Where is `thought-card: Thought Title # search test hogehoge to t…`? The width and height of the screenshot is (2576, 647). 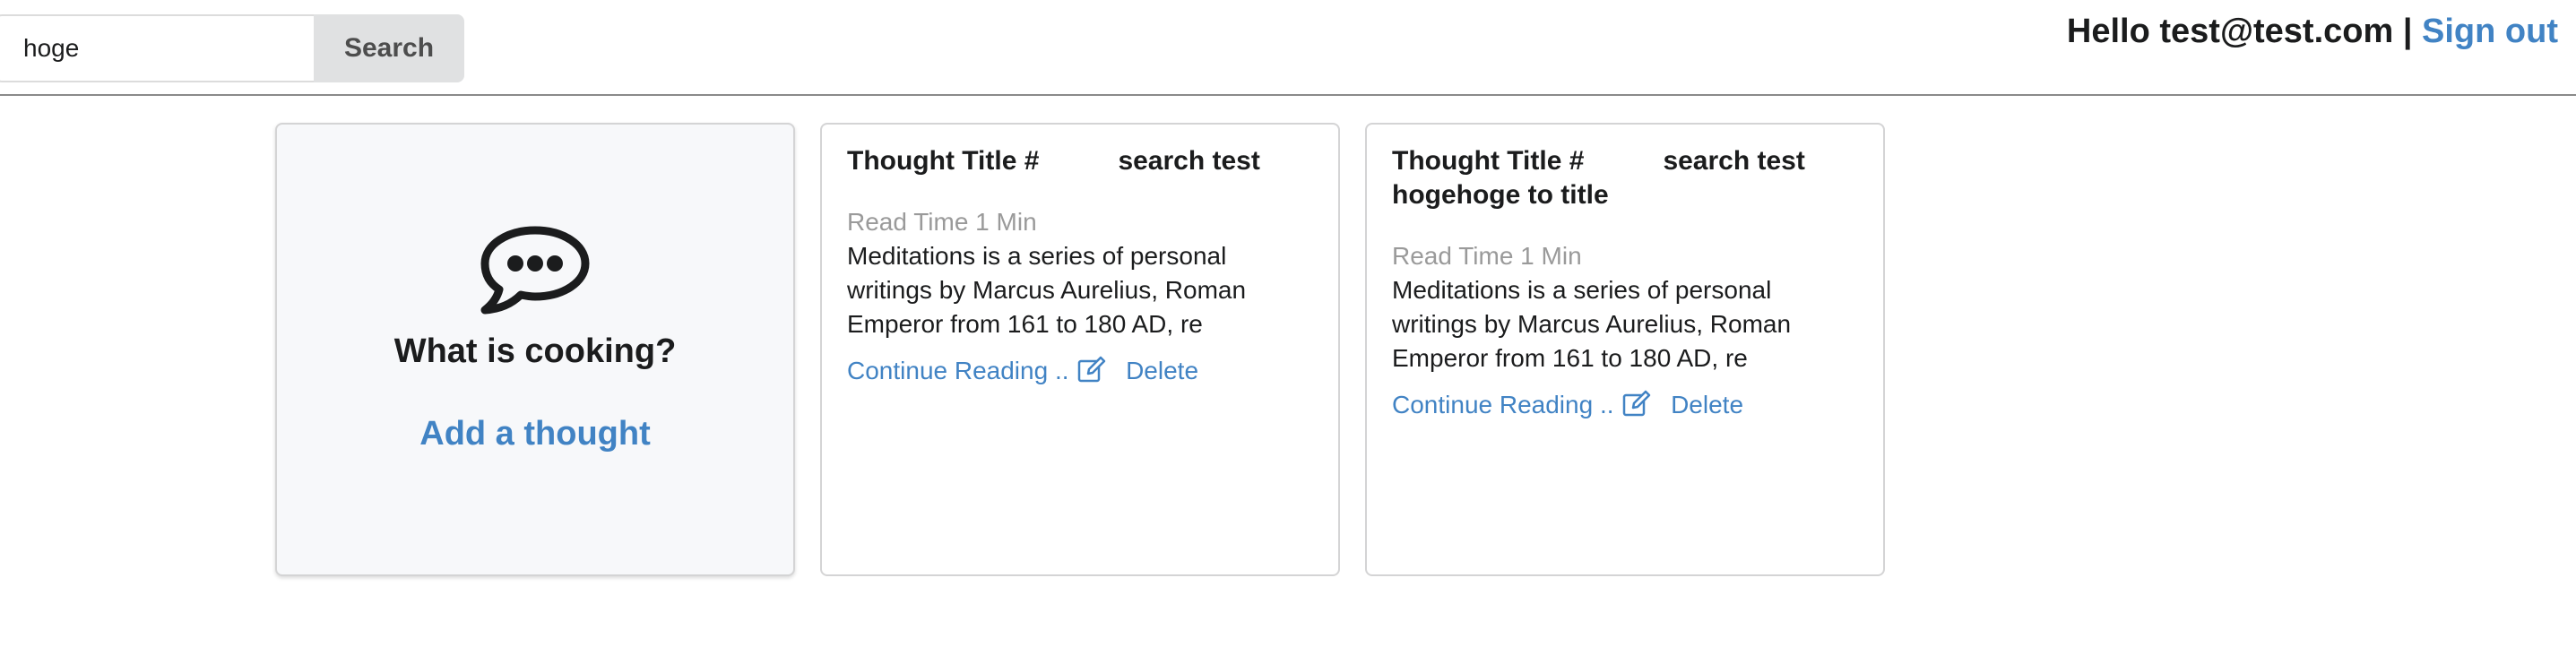
thought-card: Thought Title # search test hogehoge to t… is located at coordinates (1625, 349).